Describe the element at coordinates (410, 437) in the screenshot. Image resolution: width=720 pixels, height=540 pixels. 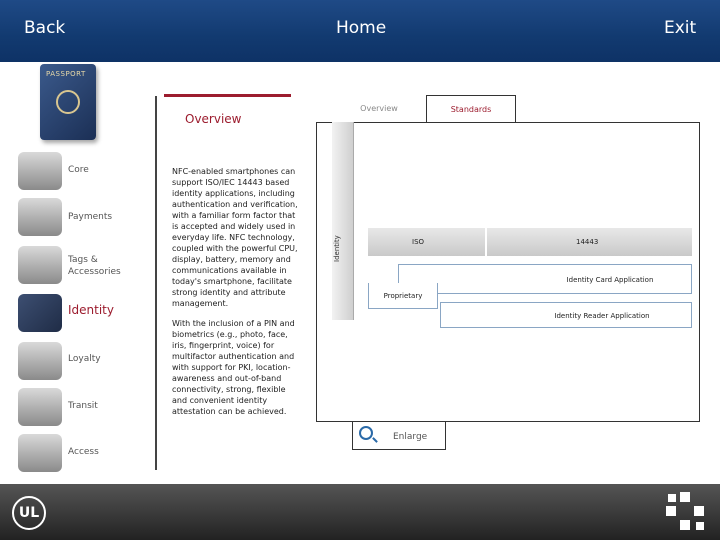
I see `enlarge-label: Enlarge` at that location.